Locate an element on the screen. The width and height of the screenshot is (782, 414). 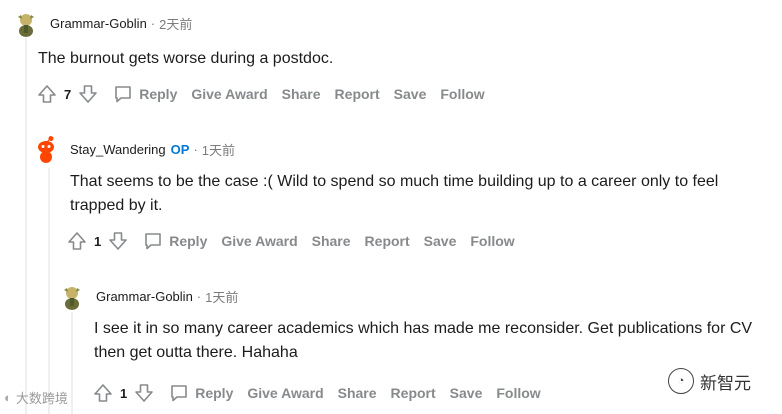
watermark-left-text: 大数跨境 is located at coordinates (41, 398).